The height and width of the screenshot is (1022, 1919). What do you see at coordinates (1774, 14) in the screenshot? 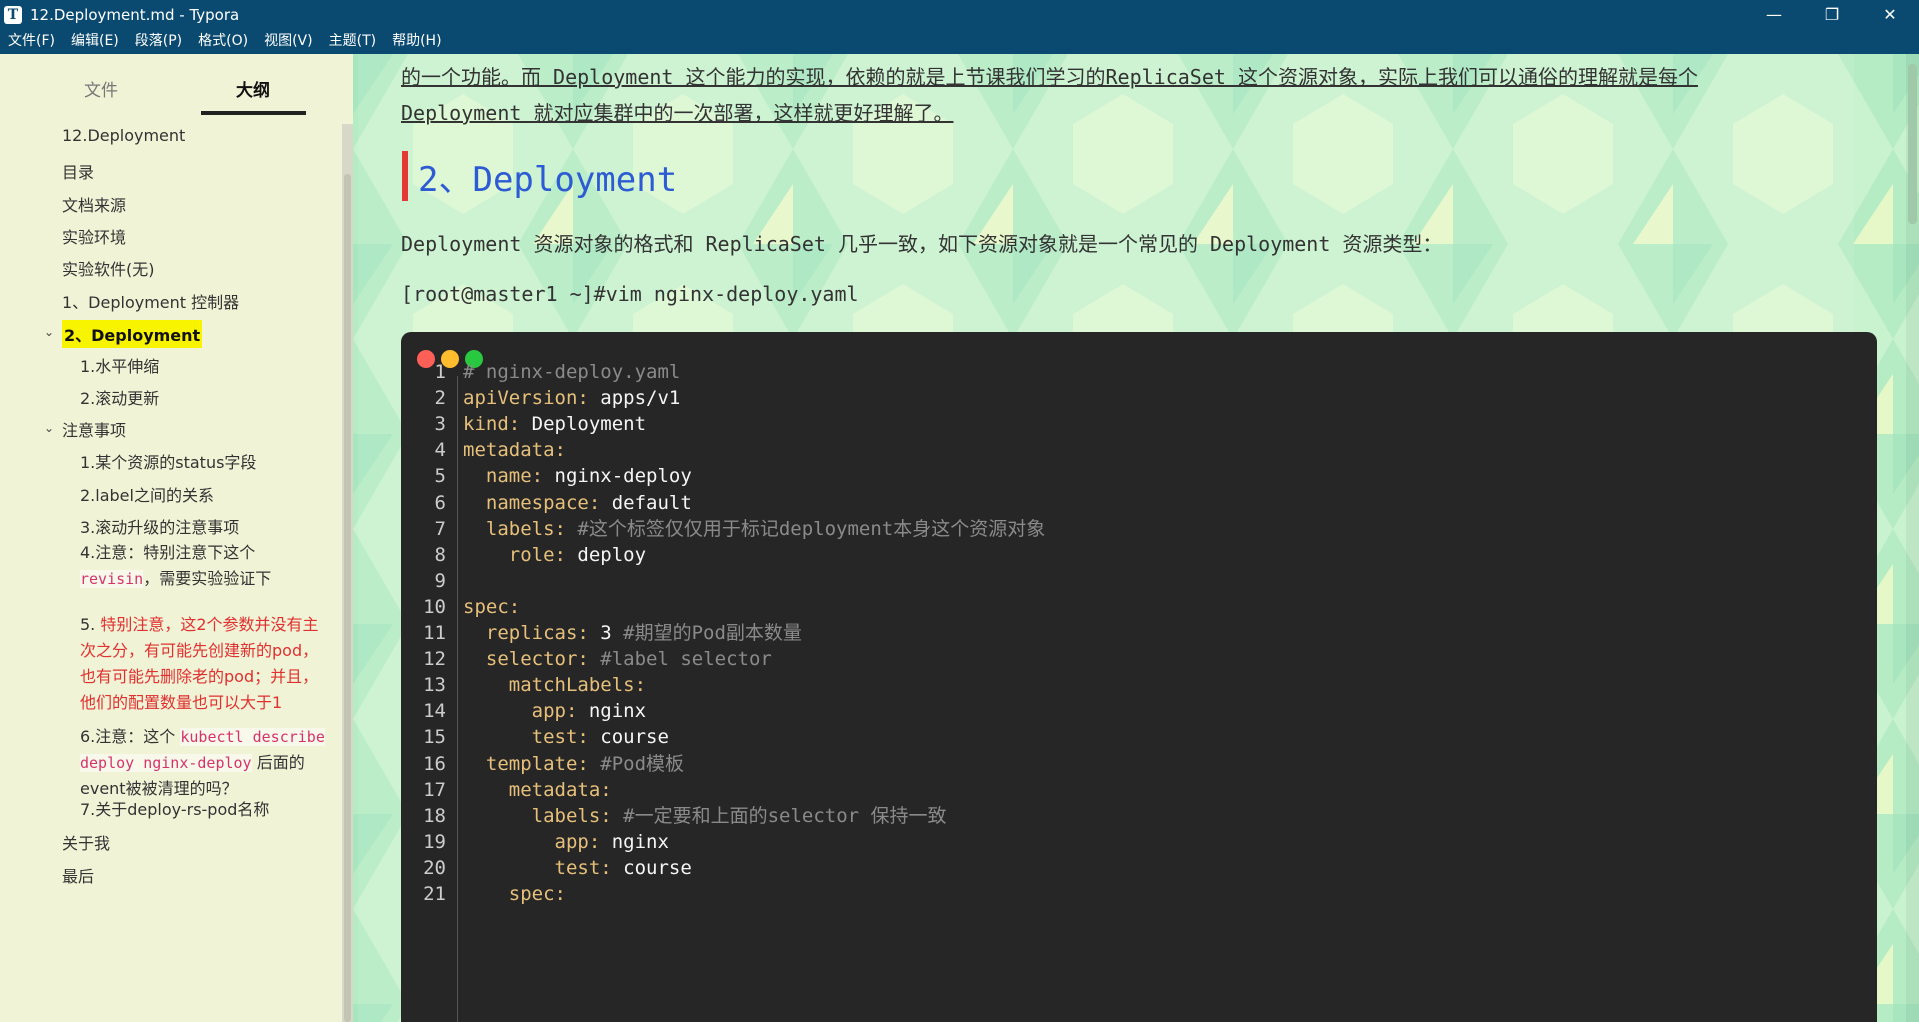
I see `minimize-button: —` at bounding box center [1774, 14].